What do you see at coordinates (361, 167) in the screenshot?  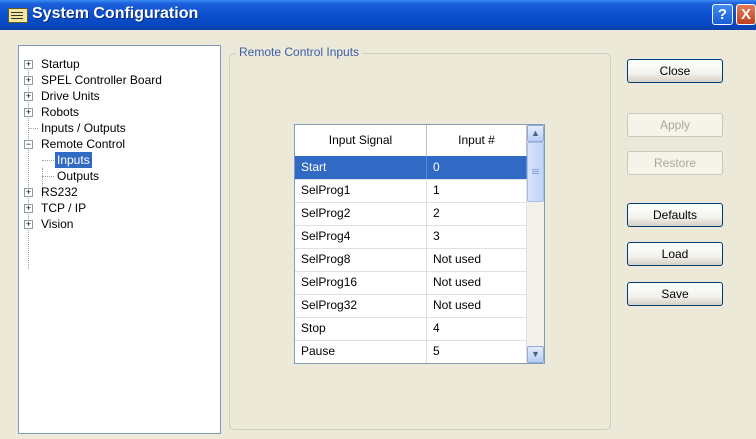 I see `signal-cell: Start` at bounding box center [361, 167].